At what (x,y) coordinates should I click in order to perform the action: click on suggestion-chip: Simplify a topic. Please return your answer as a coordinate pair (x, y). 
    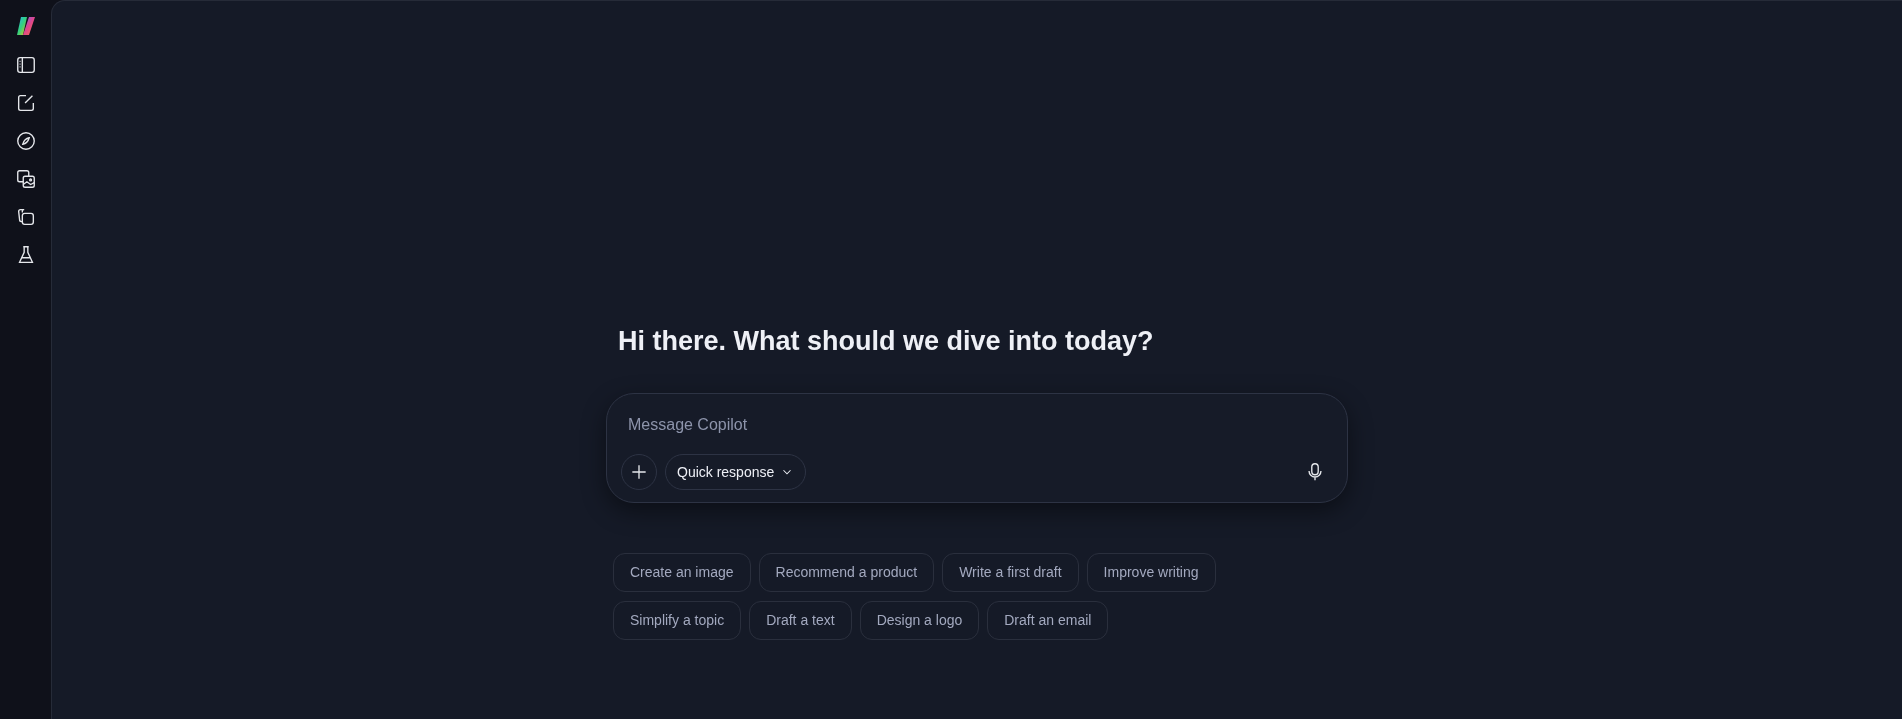
    Looking at the image, I should click on (677, 620).